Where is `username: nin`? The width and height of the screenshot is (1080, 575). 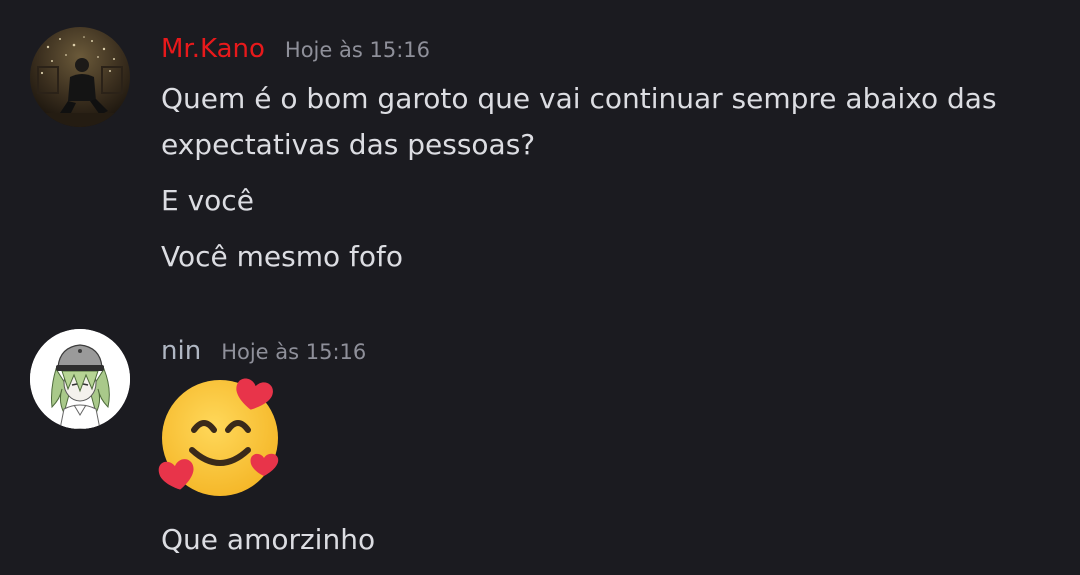 username: nin is located at coordinates (181, 351).